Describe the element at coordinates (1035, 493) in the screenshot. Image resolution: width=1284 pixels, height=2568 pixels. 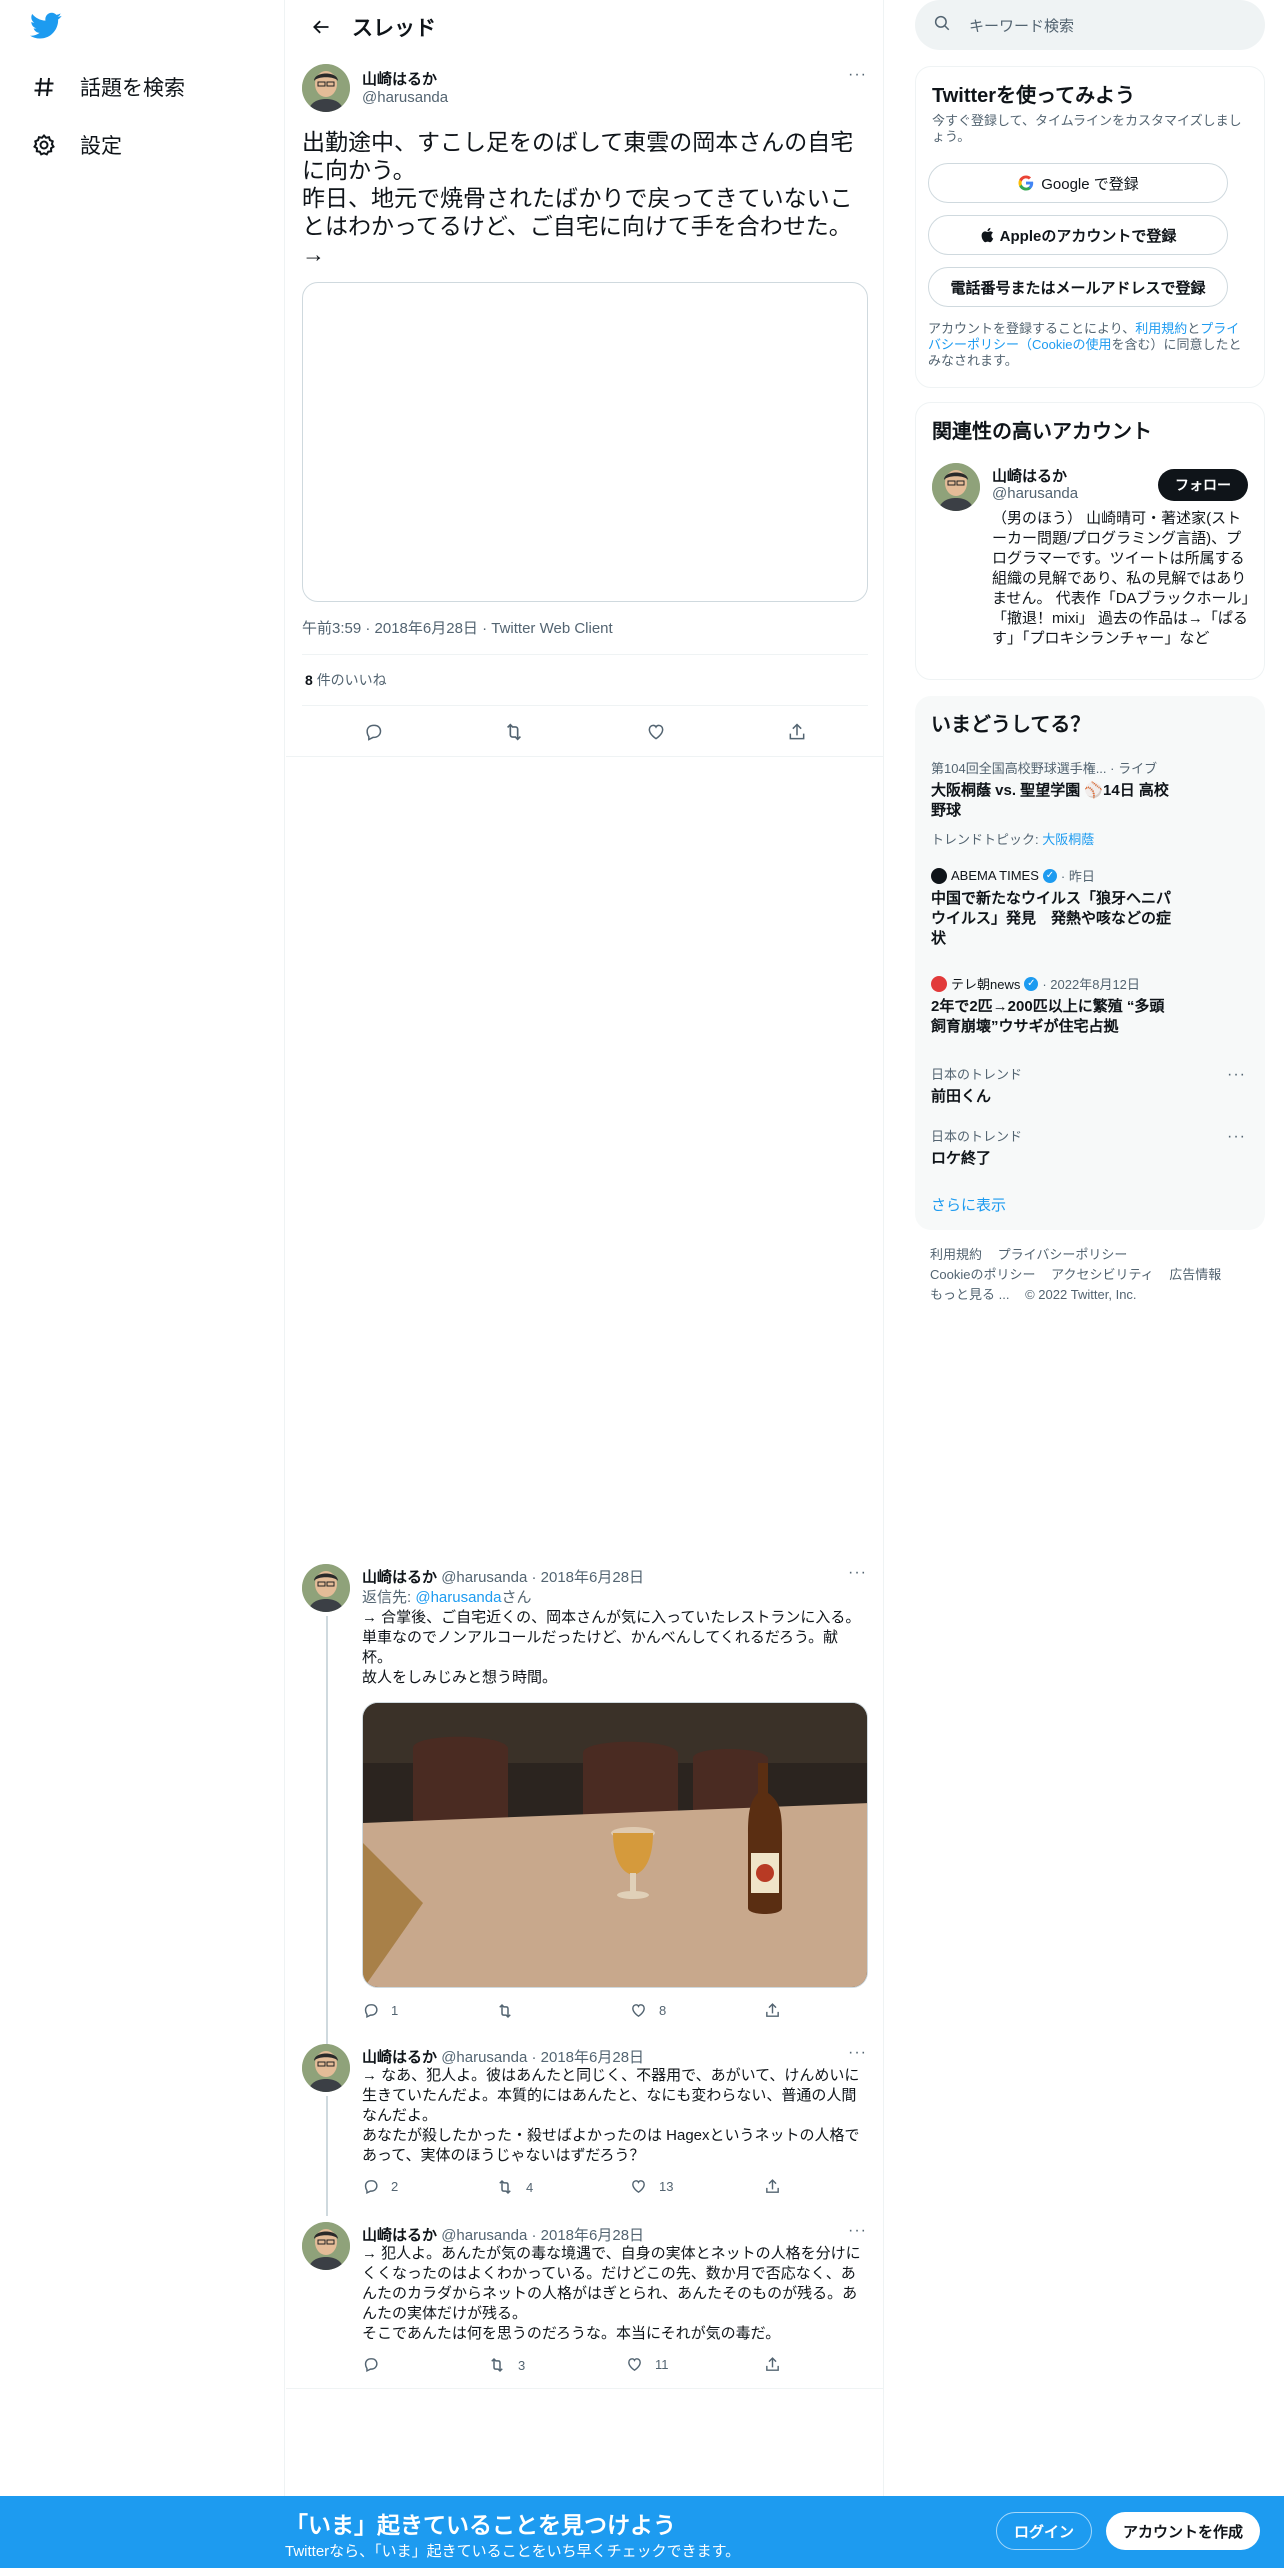
I see `related-handle: @harusanda` at that location.